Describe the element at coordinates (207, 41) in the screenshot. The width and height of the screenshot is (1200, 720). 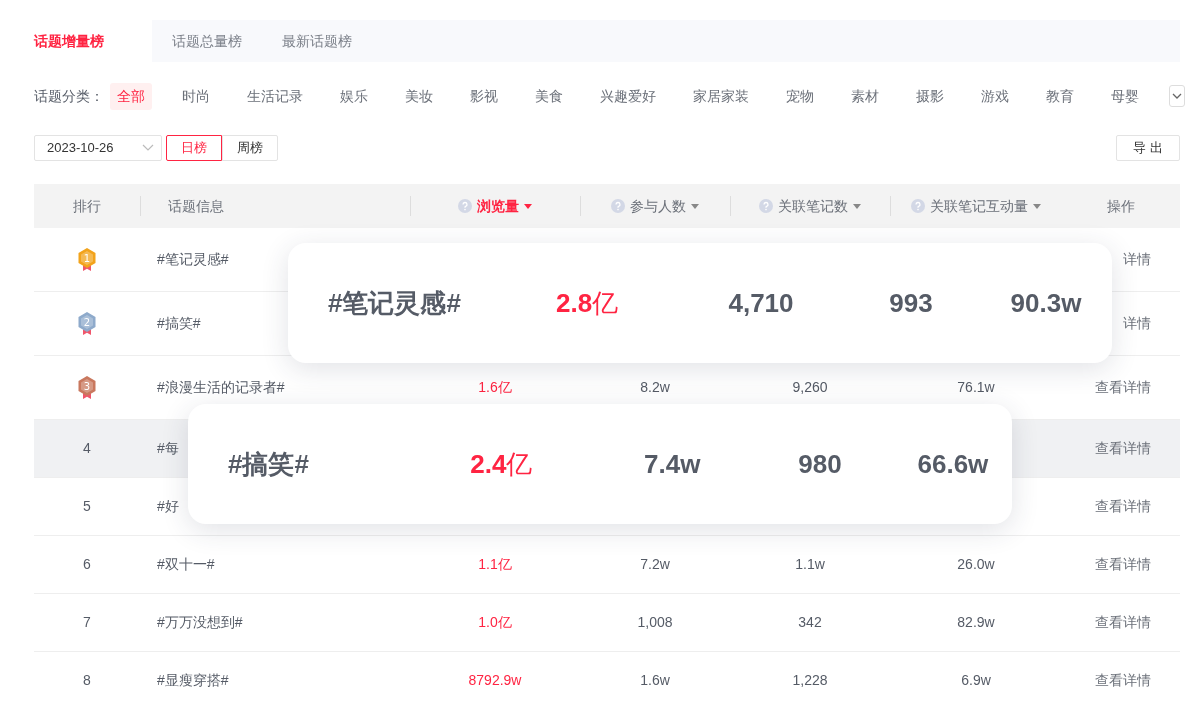
I see `tab: 话题总量榜` at that location.